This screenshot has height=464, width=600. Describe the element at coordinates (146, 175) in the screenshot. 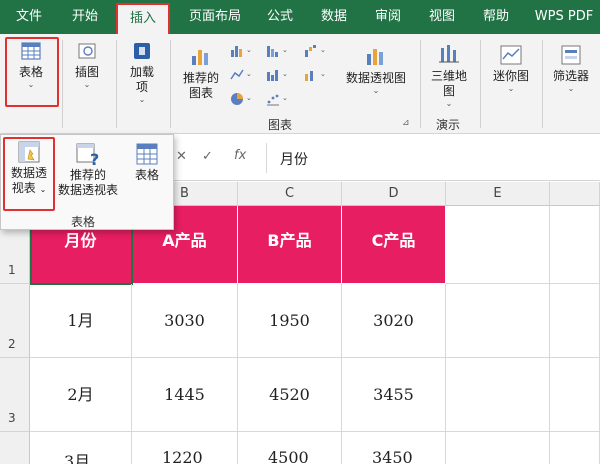

I see `insert-table-label: 表格` at that location.